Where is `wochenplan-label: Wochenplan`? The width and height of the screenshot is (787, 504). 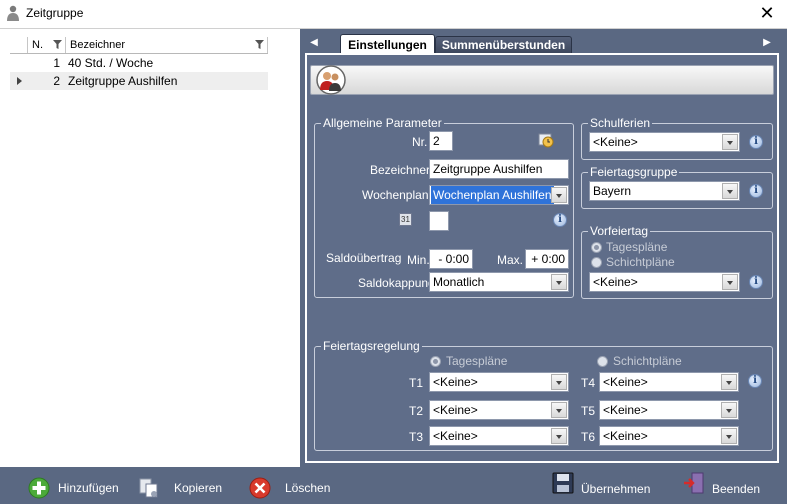 wochenplan-label: Wochenplan is located at coordinates (395, 195).